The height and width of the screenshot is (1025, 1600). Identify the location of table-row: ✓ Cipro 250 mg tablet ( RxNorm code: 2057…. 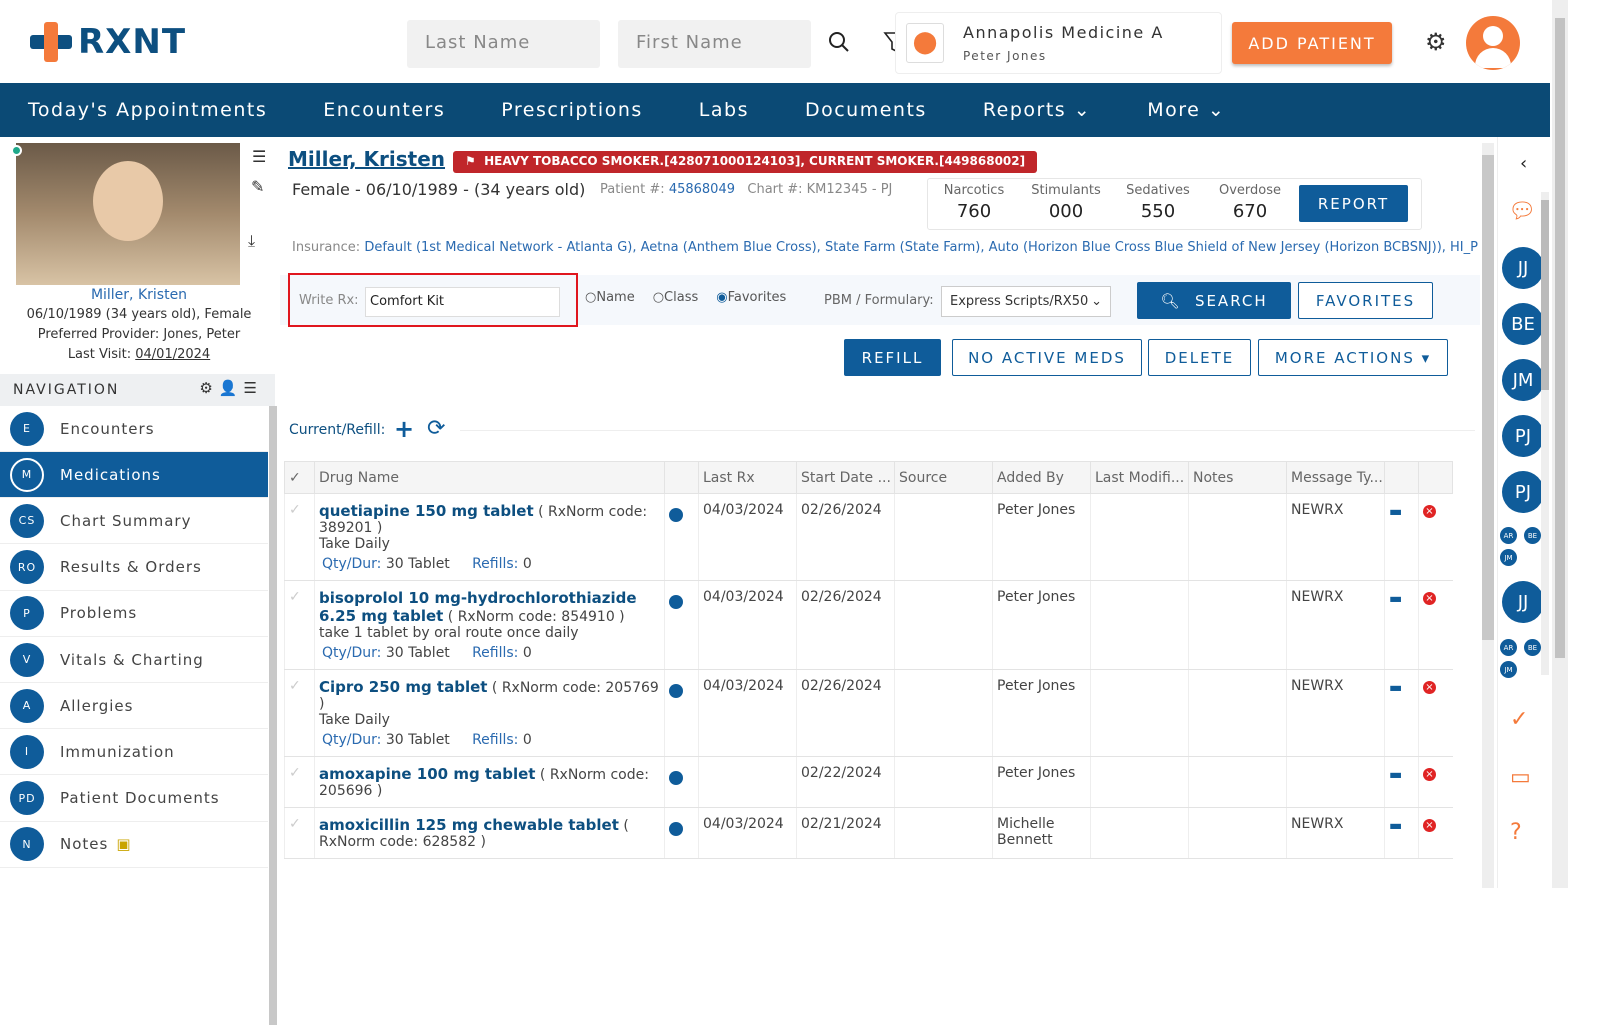
(868, 713).